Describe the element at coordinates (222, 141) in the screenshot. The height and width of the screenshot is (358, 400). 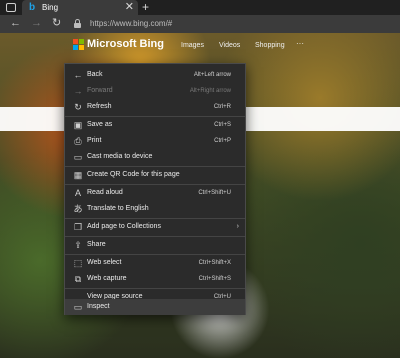
I see `menu-item-shortcut: Ctrl+P` at that location.